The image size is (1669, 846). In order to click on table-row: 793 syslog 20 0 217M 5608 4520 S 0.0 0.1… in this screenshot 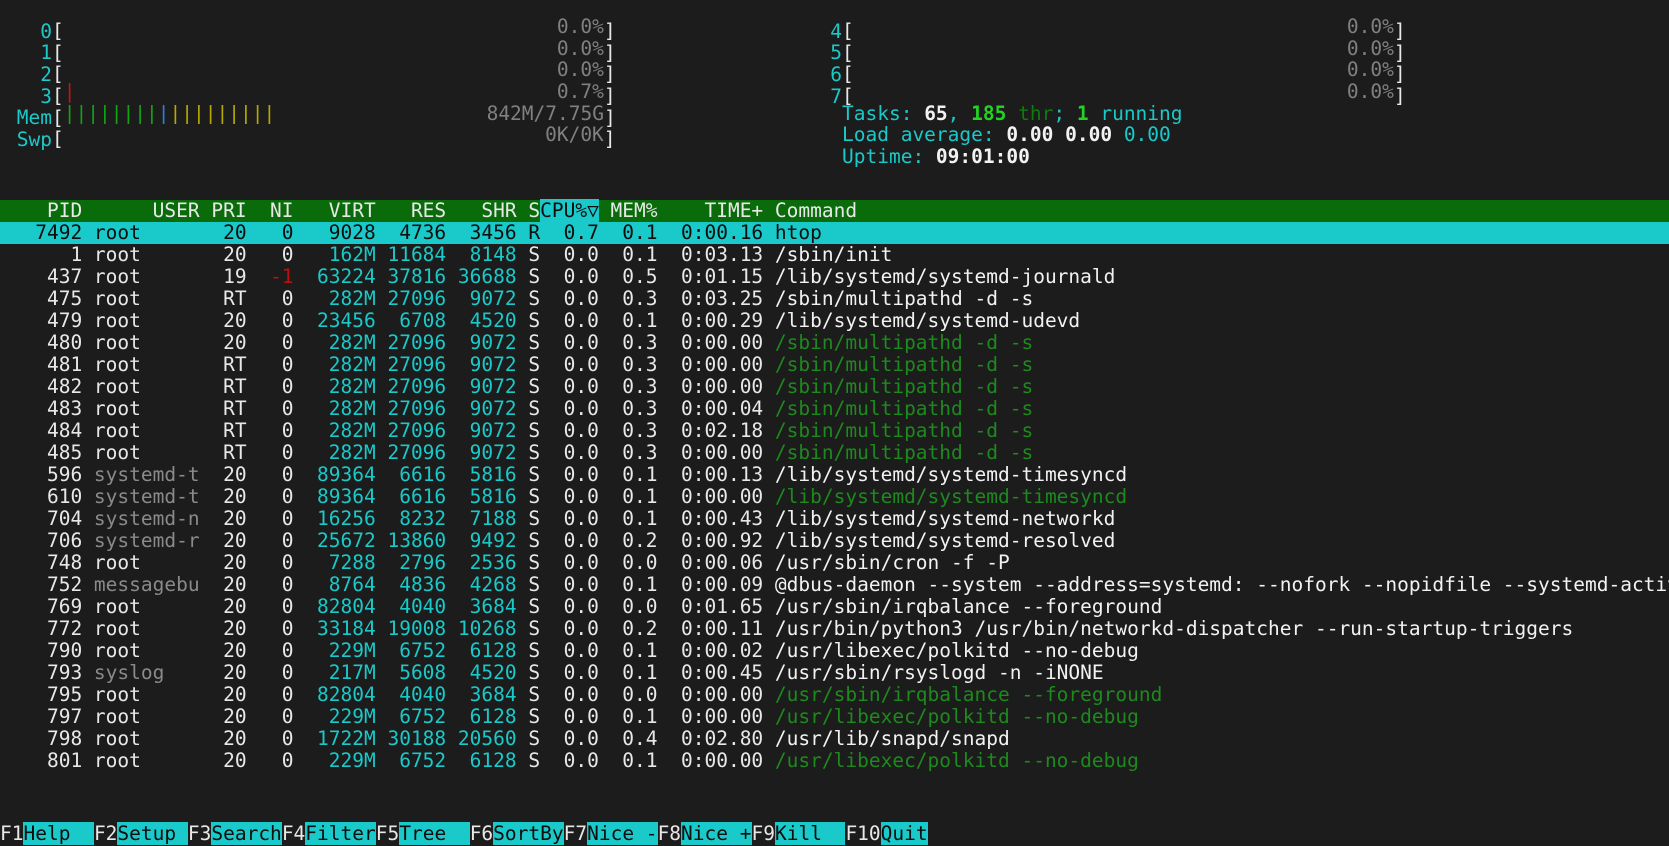, I will do `click(834, 673)`.